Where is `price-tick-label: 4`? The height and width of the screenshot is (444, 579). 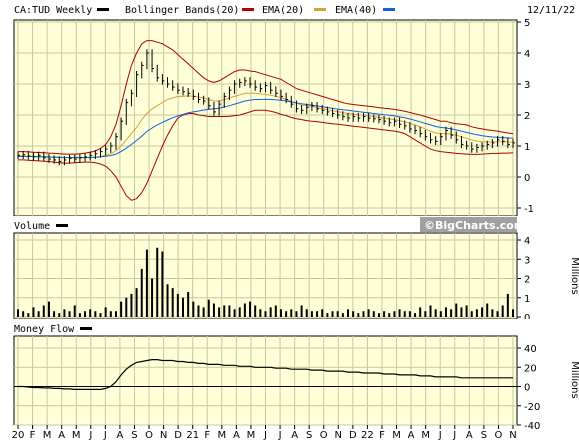 price-tick-label: 4 is located at coordinates (527, 54).